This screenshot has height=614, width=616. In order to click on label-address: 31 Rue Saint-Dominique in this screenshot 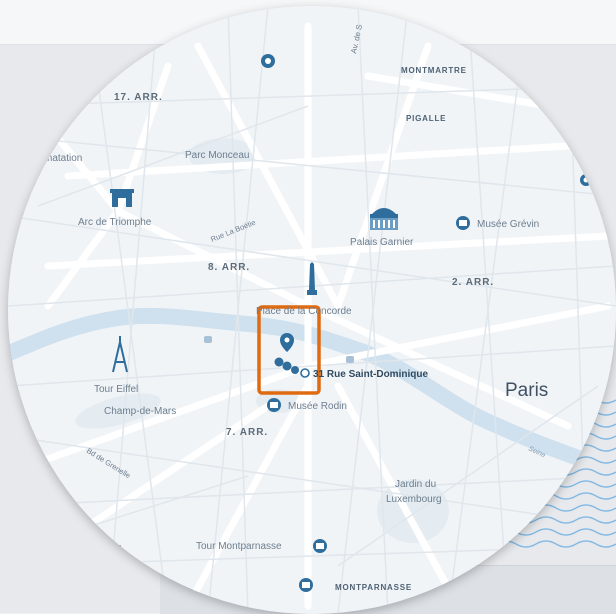, I will do `click(370, 374)`.